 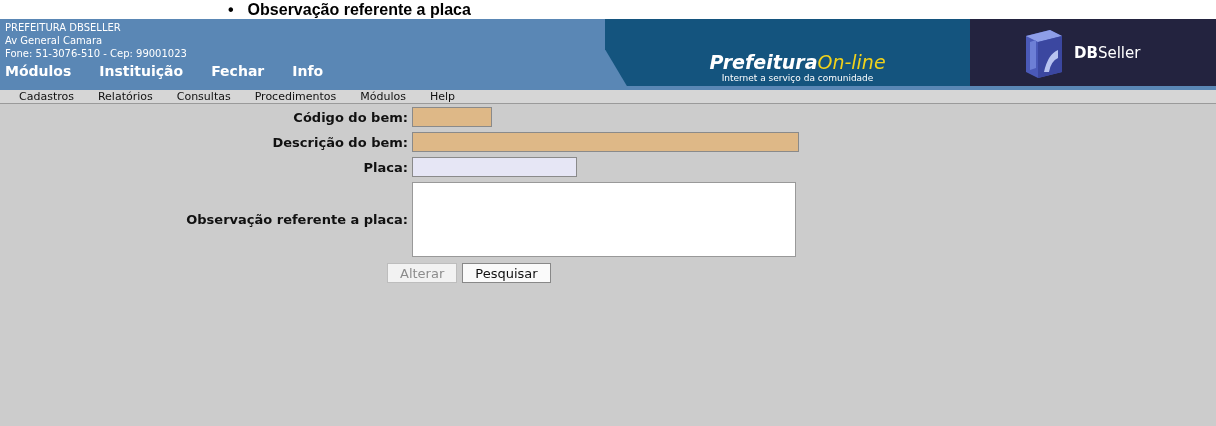 What do you see at coordinates (308, 71) in the screenshot?
I see `top-menu-item: Info` at bounding box center [308, 71].